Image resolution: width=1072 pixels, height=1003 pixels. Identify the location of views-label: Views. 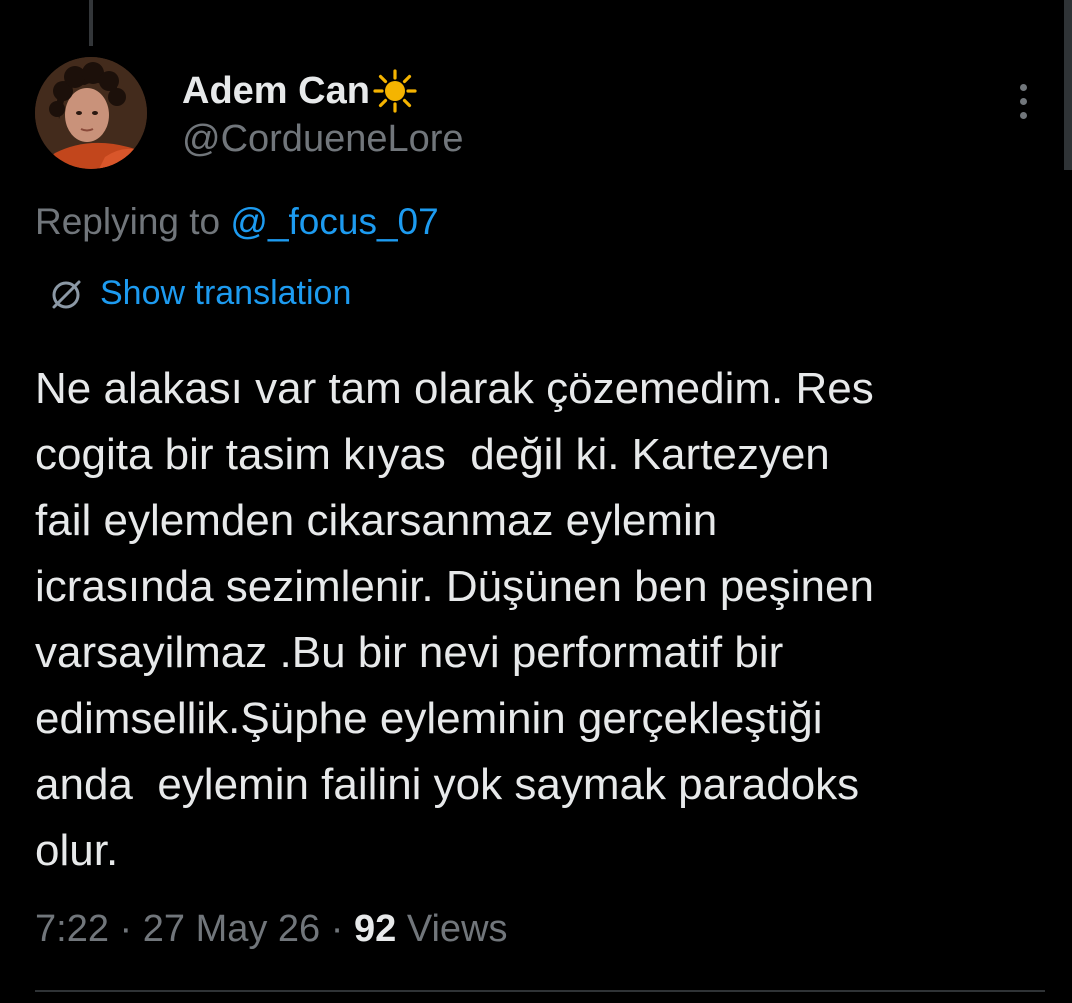
(457, 929).